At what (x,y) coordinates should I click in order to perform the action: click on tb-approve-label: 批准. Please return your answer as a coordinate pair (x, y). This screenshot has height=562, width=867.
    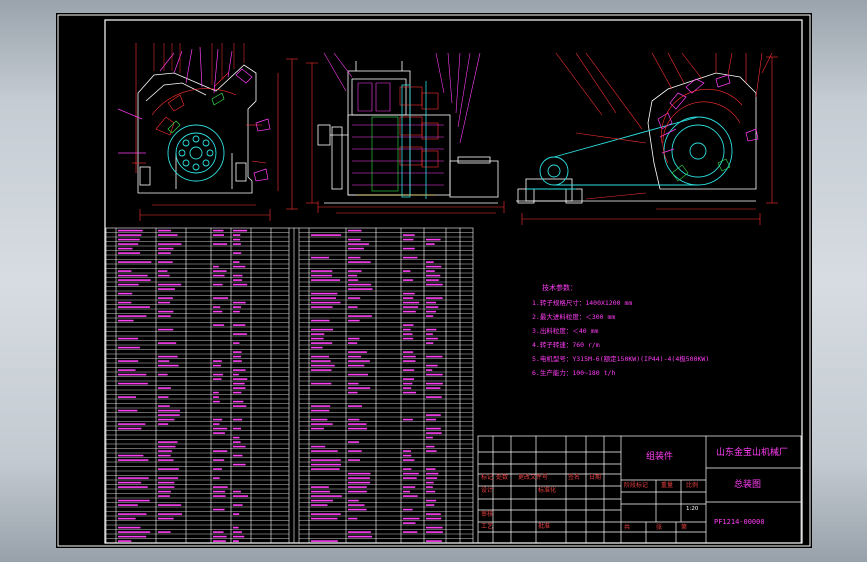
    Looking at the image, I should click on (544, 526).